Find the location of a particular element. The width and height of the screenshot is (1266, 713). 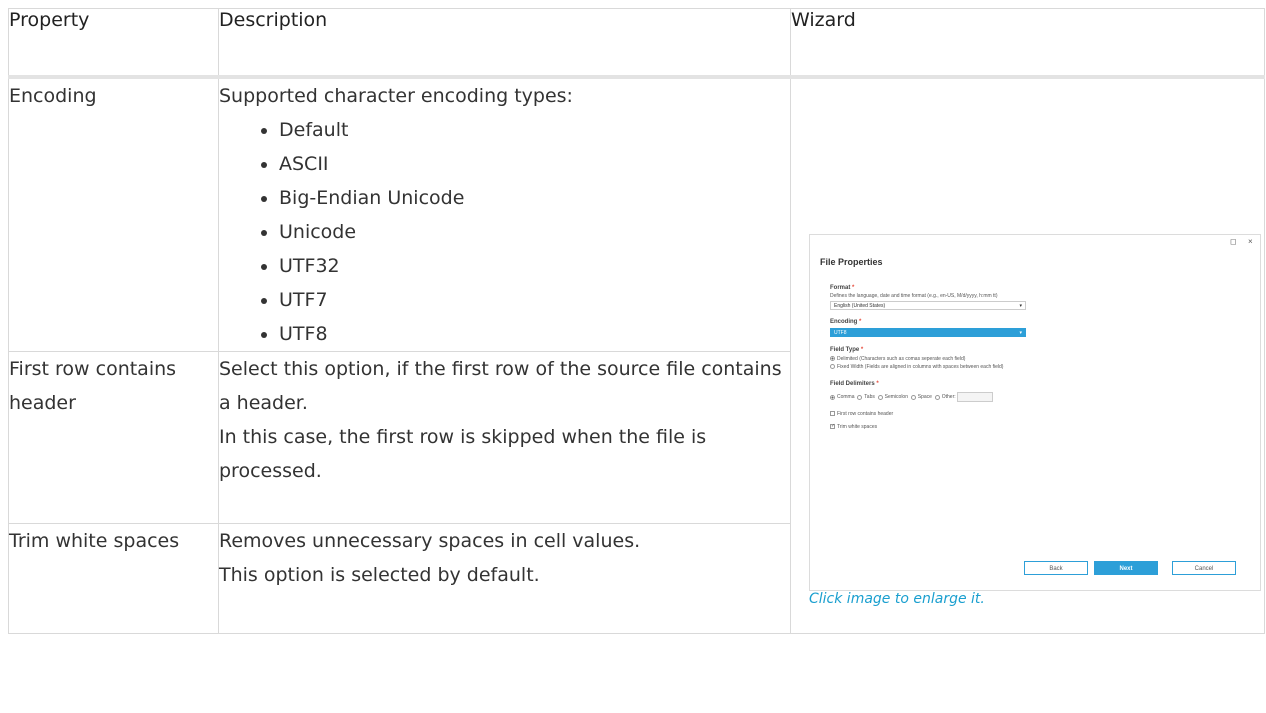

encoding-value: UTF8 is located at coordinates (840, 333).